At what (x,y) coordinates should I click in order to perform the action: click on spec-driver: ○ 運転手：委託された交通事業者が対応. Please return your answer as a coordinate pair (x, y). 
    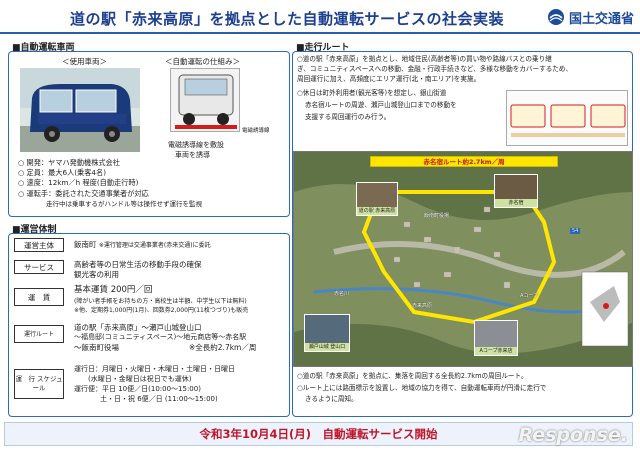
    Looking at the image, I should click on (83, 193).